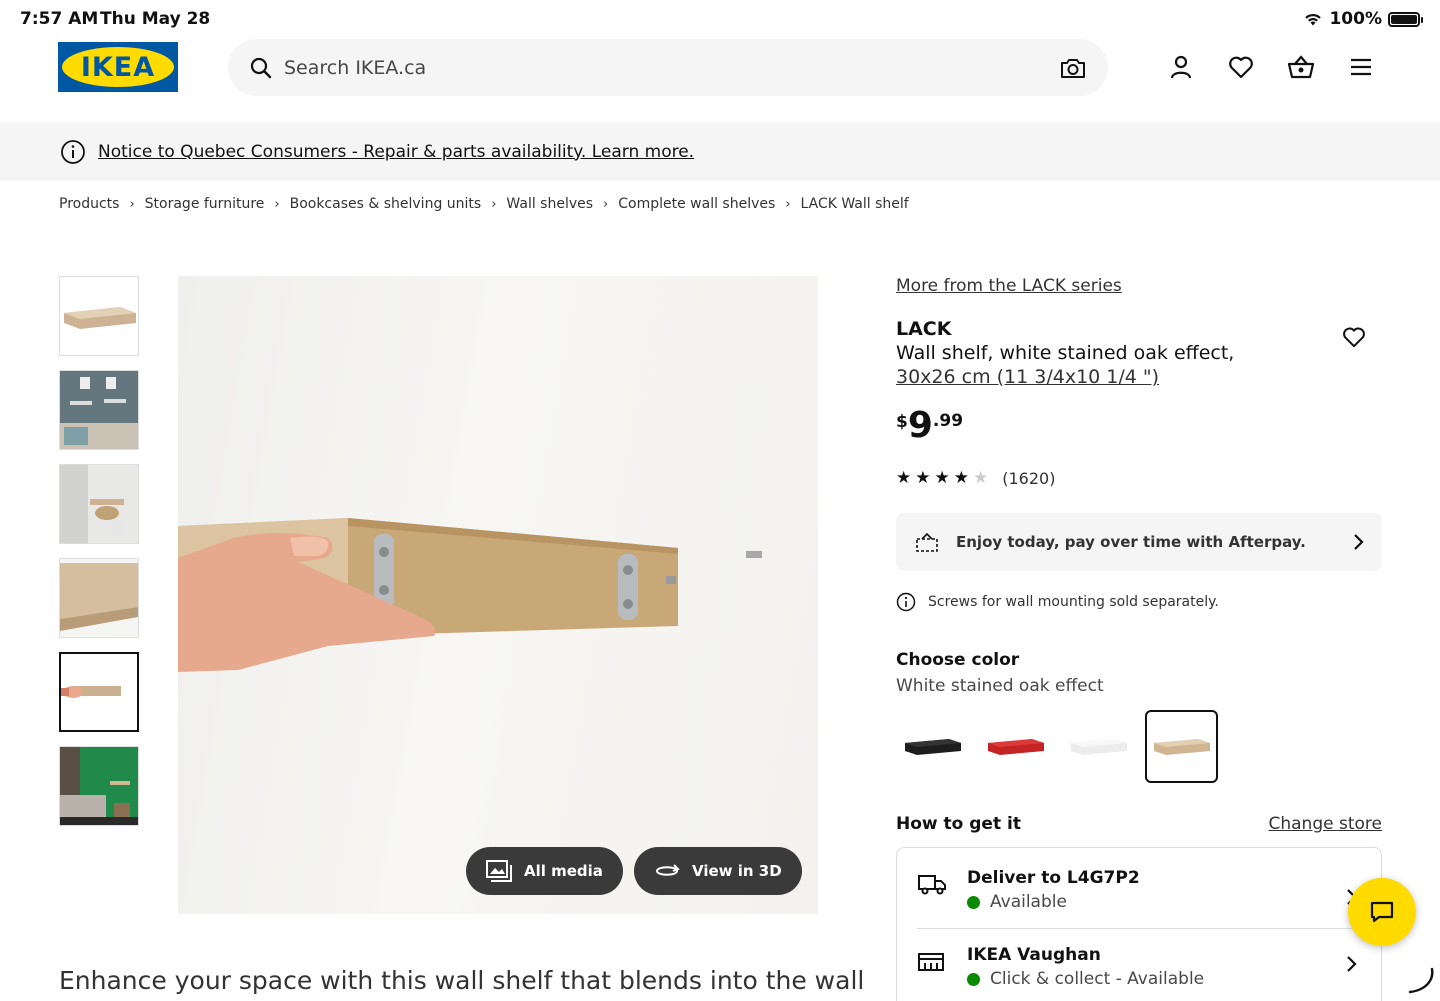  I want to click on price-decimal: .99, so click(948, 421).